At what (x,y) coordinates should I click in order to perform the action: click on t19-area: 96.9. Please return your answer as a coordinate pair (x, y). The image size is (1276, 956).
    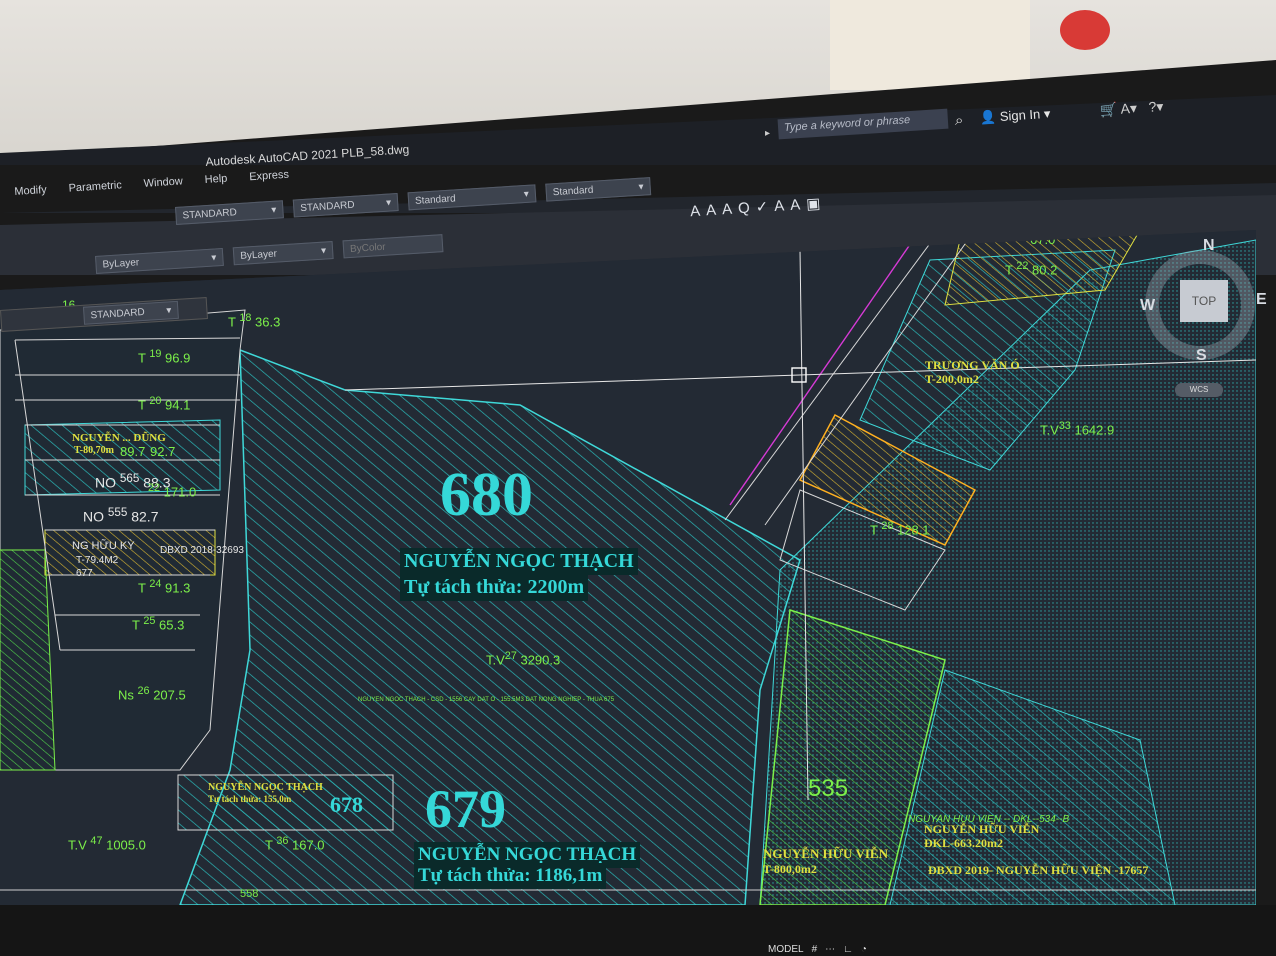
    Looking at the image, I should click on (178, 358).